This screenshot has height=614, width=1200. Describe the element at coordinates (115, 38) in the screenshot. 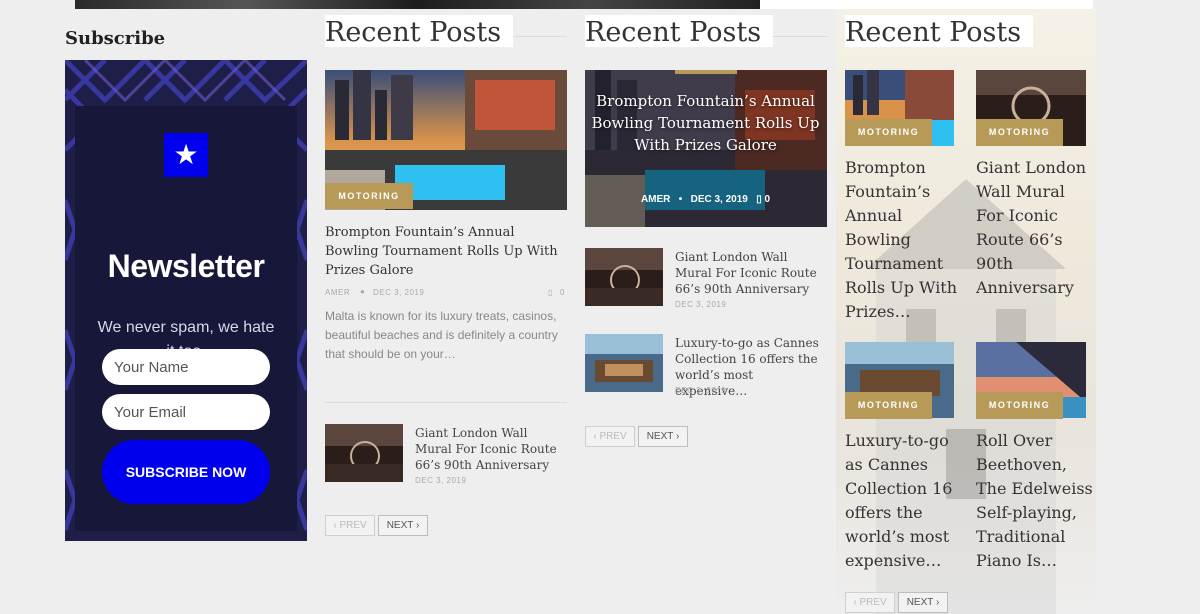

I see `subscribe-heading: Subscribe` at that location.